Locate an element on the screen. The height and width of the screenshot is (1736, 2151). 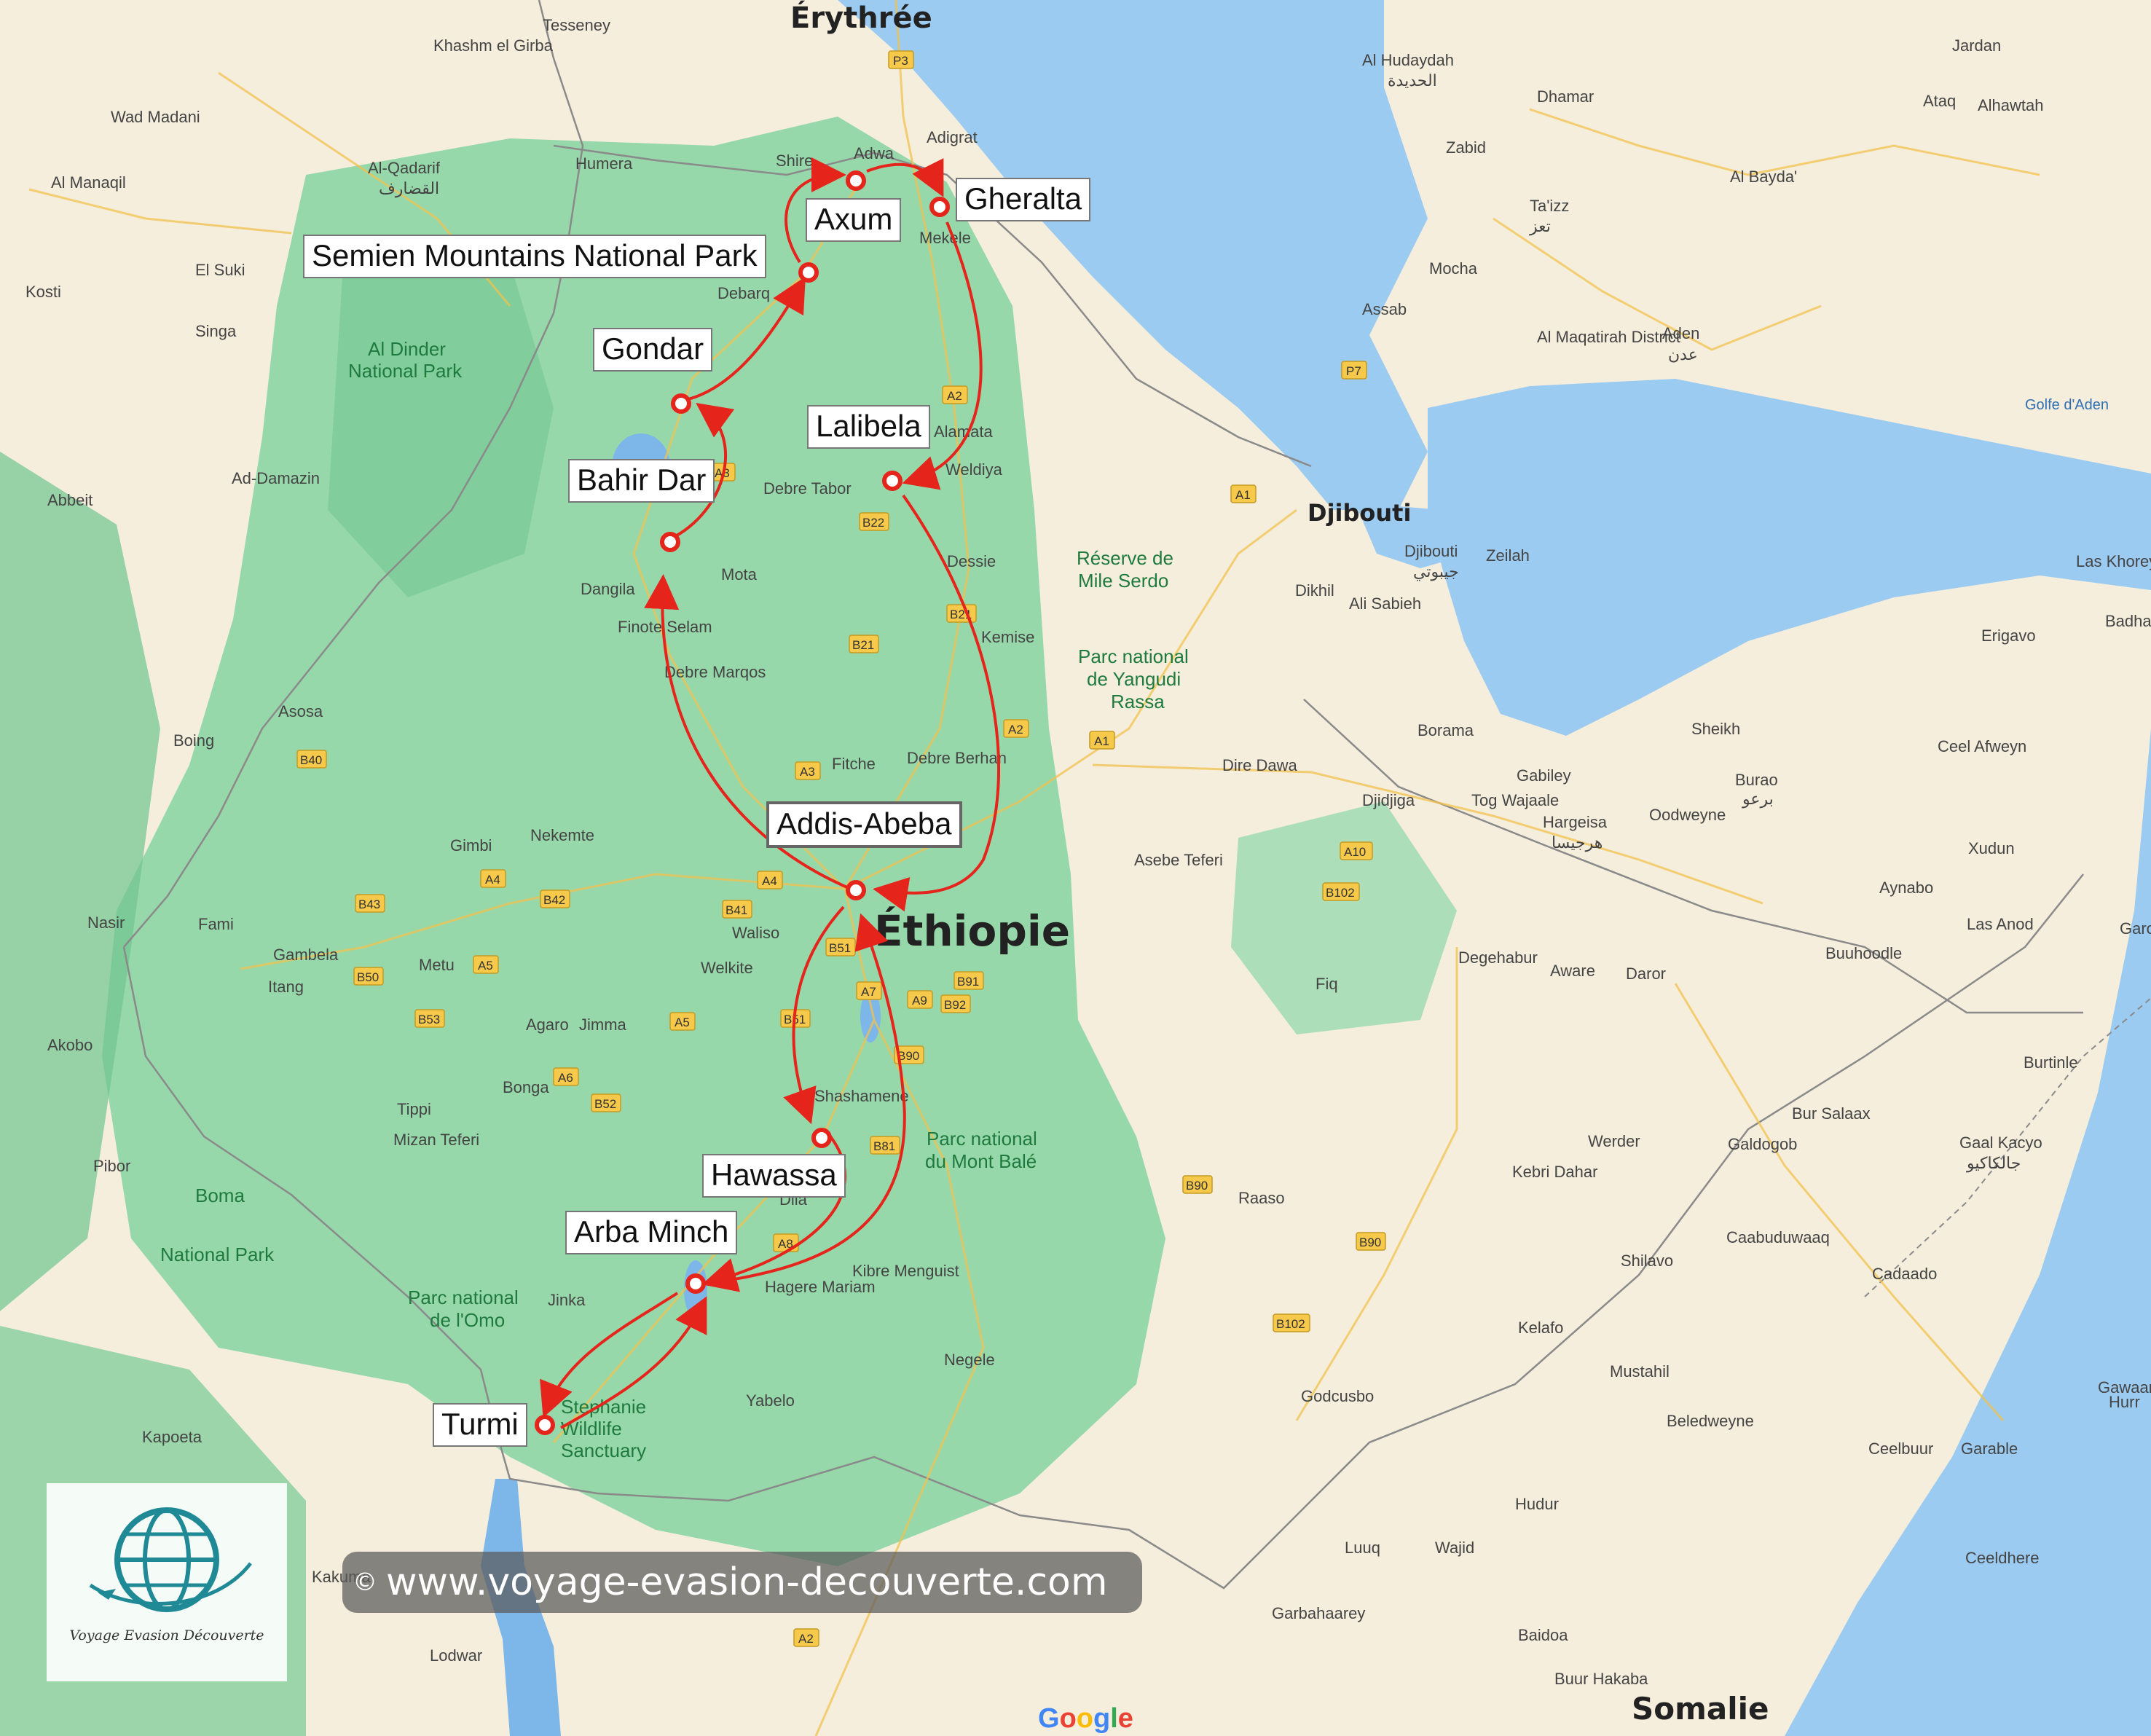
road-badge-b51: B51 is located at coordinates (840, 947).